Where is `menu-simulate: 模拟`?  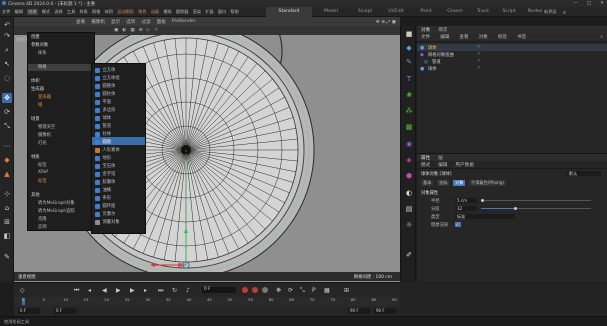
menu-simulate: 模拟 is located at coordinates (167, 12).